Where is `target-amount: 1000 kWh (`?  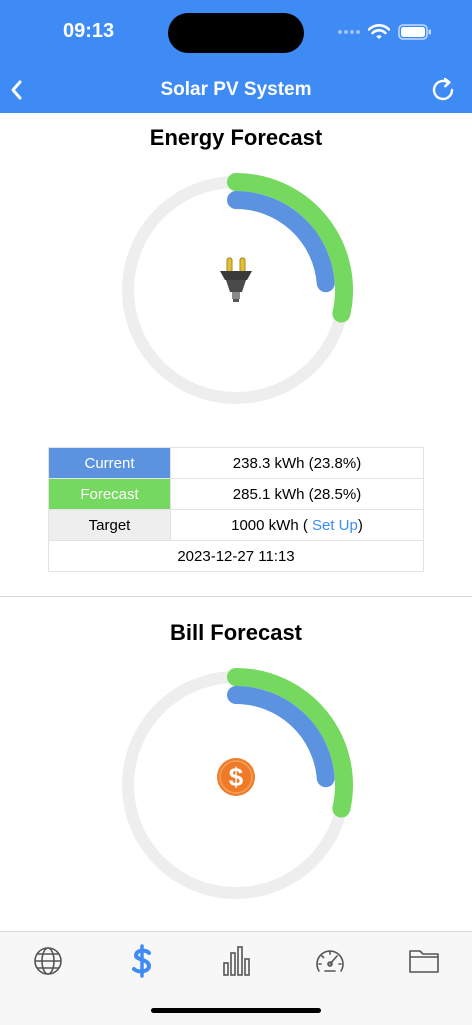 target-amount: 1000 kWh ( is located at coordinates (271, 525).